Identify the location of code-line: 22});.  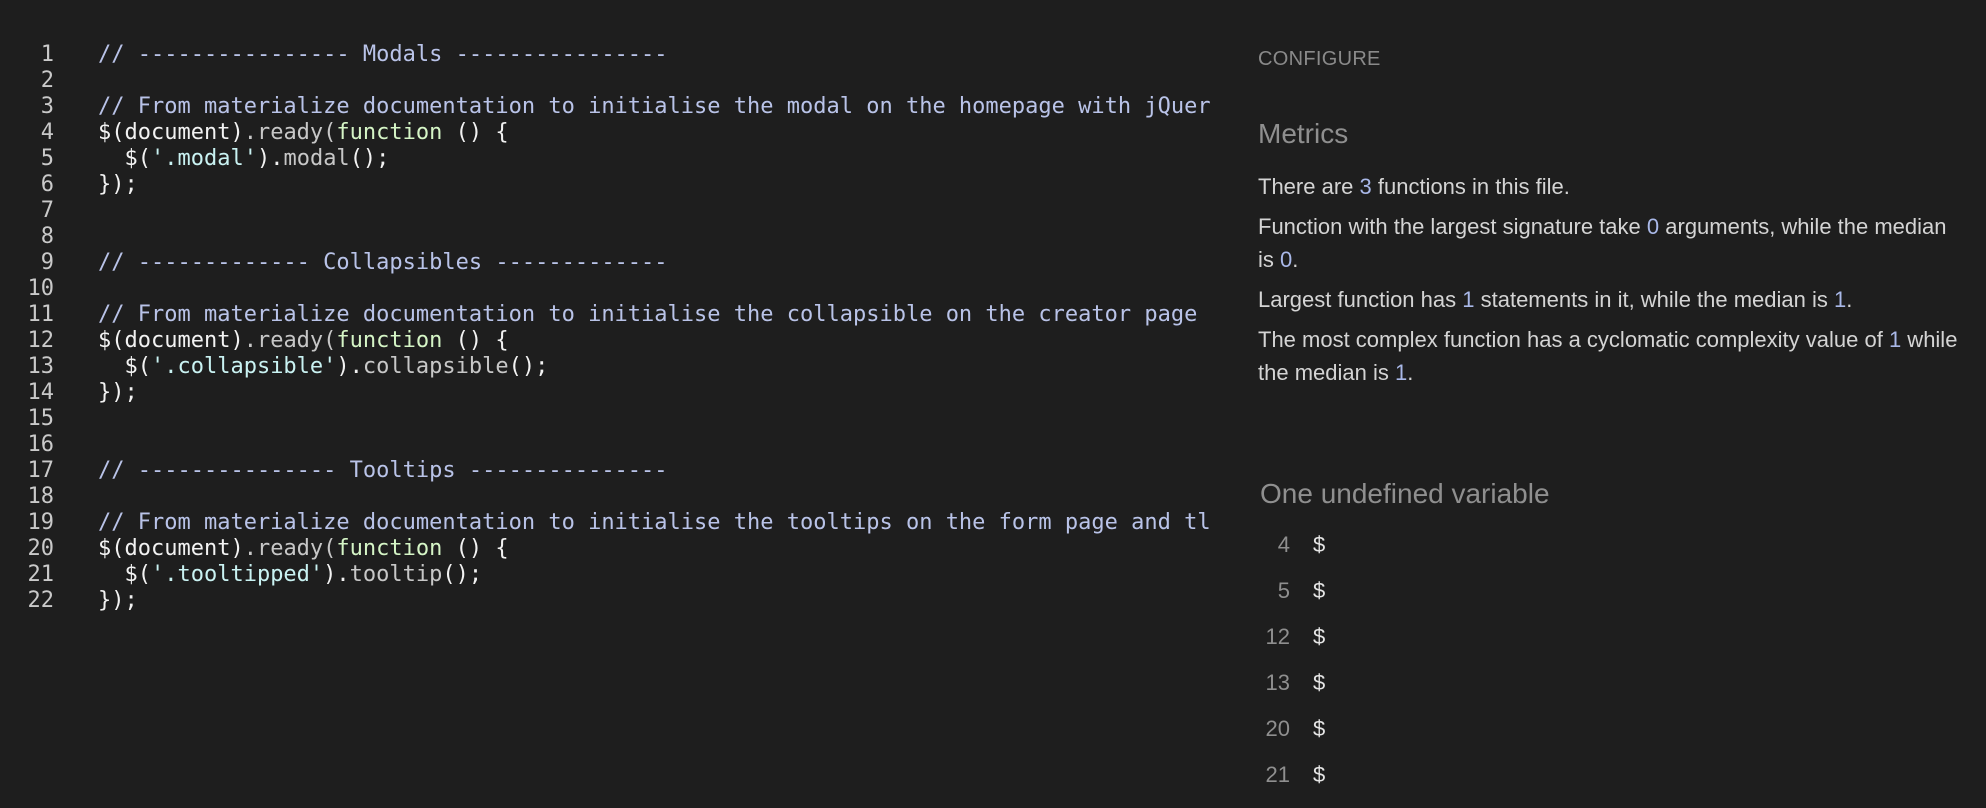
(609, 601).